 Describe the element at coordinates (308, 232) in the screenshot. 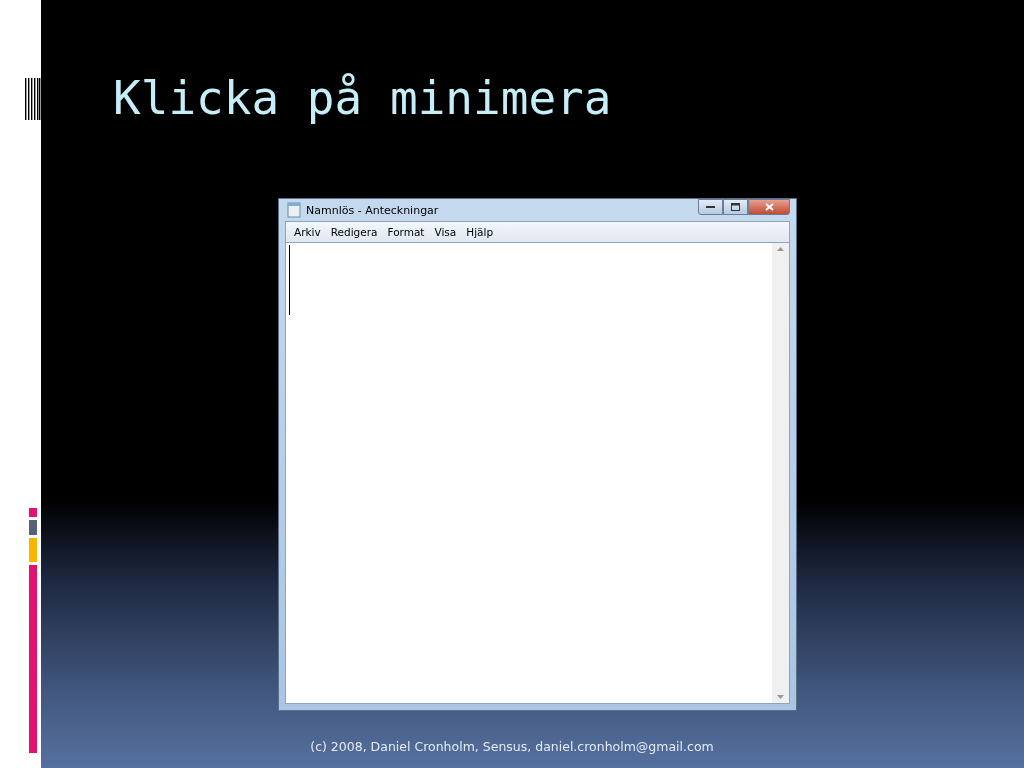

I see `menu-item: Arkiv` at that location.